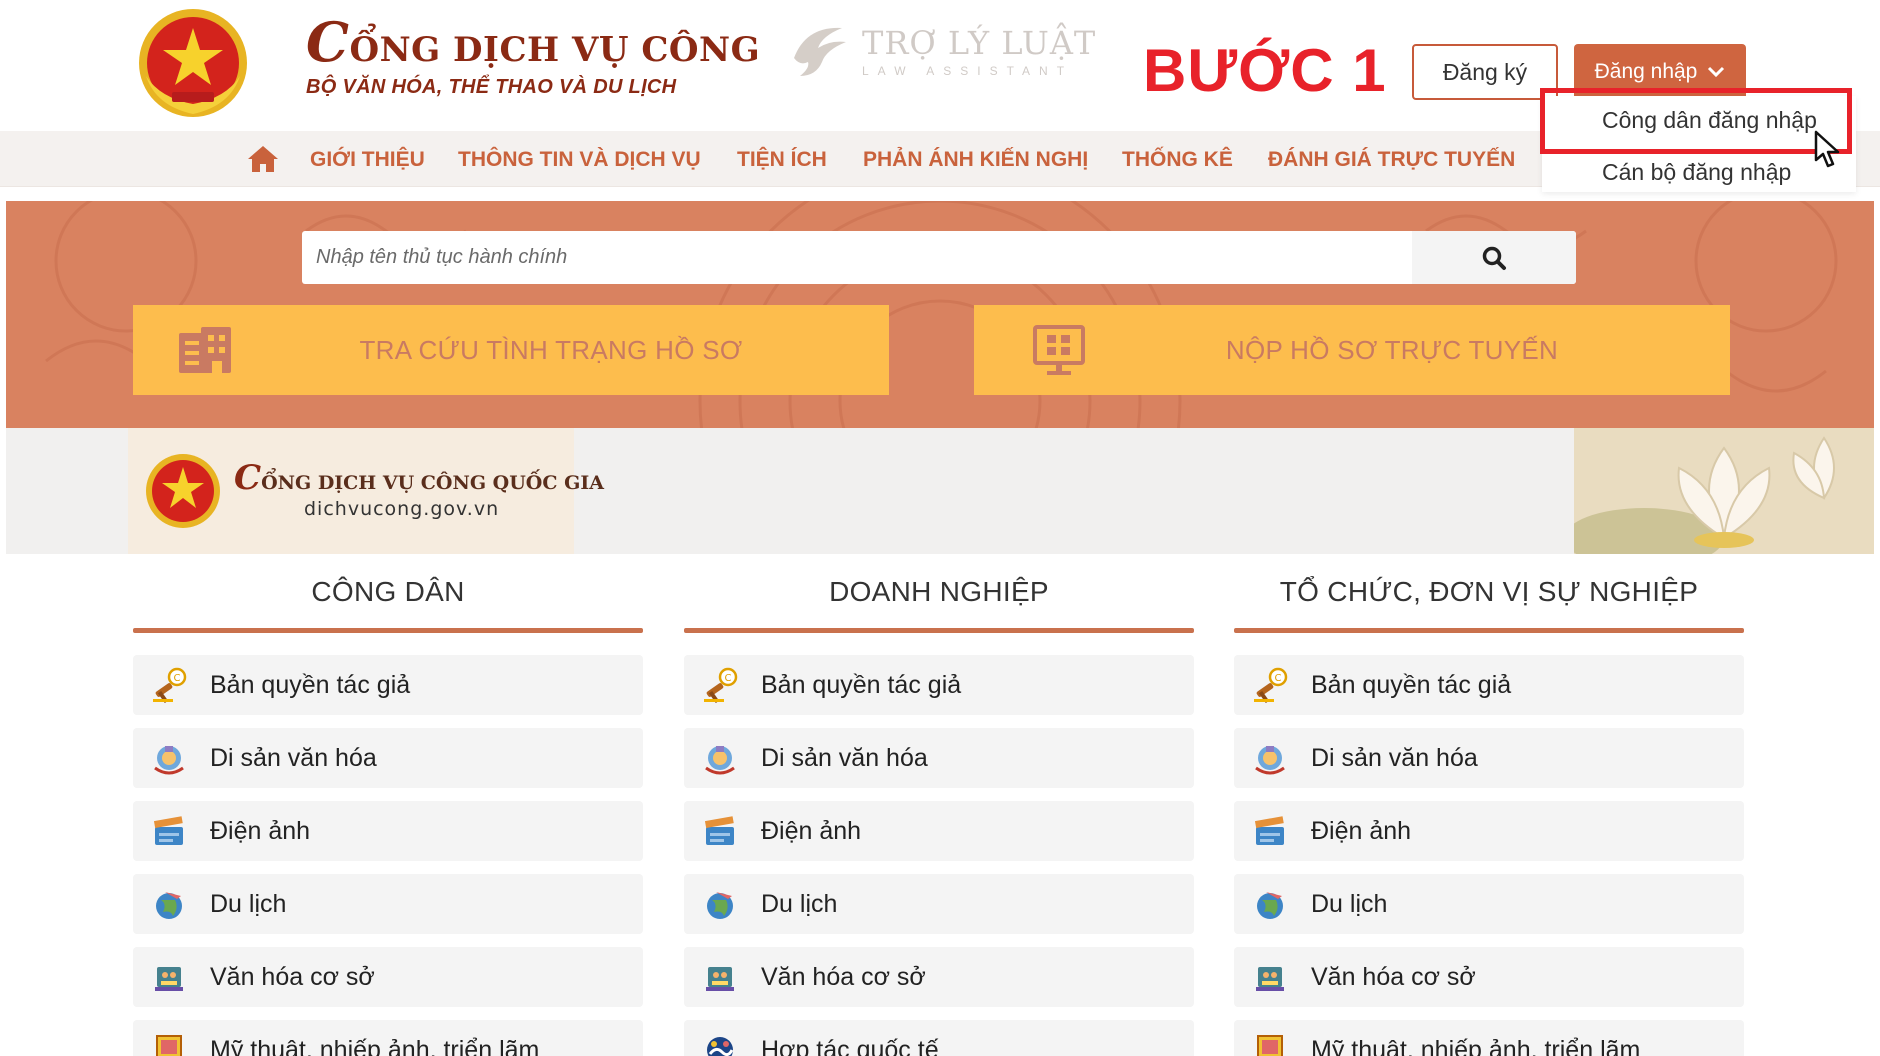 The image size is (1880, 1056). Describe the element at coordinates (388, 591) in the screenshot. I see `column-title: CÔNG DÂN` at that location.